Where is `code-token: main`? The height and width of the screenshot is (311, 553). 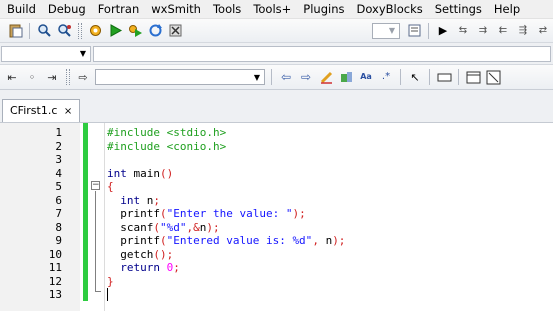
code-token: main is located at coordinates (143, 173).